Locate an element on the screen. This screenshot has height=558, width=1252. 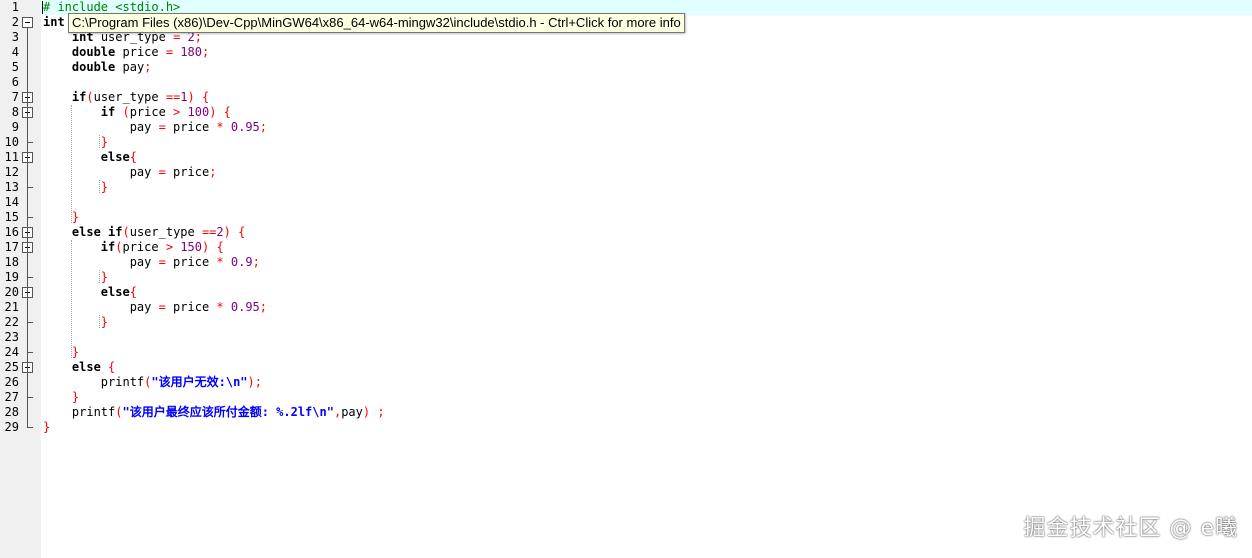
code-line: else { is located at coordinates (79, 367).